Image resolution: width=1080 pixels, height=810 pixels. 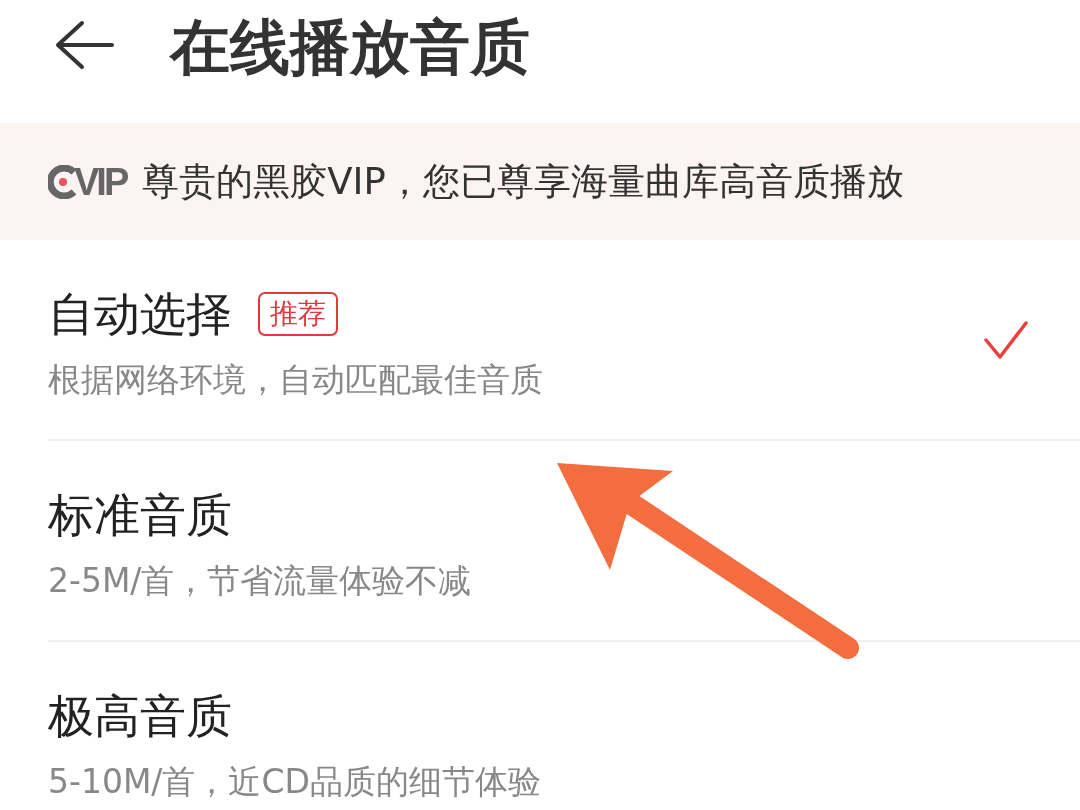 I want to click on check-icon, so click(x=1006, y=339).